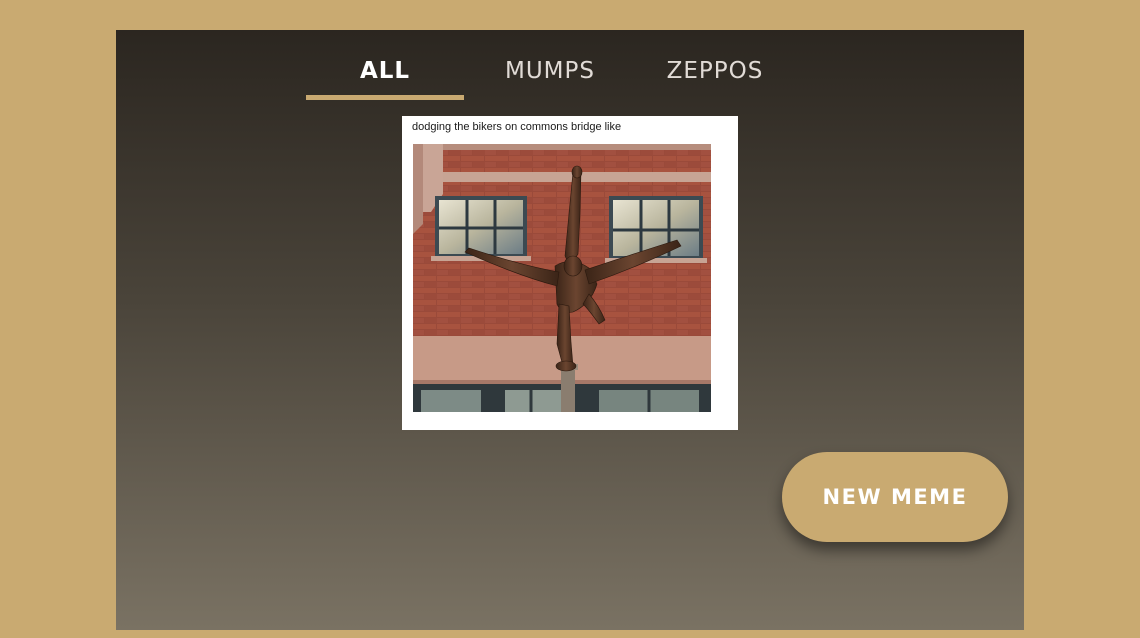 The image size is (1140, 638). I want to click on tab-all-label: ALL, so click(385, 71).